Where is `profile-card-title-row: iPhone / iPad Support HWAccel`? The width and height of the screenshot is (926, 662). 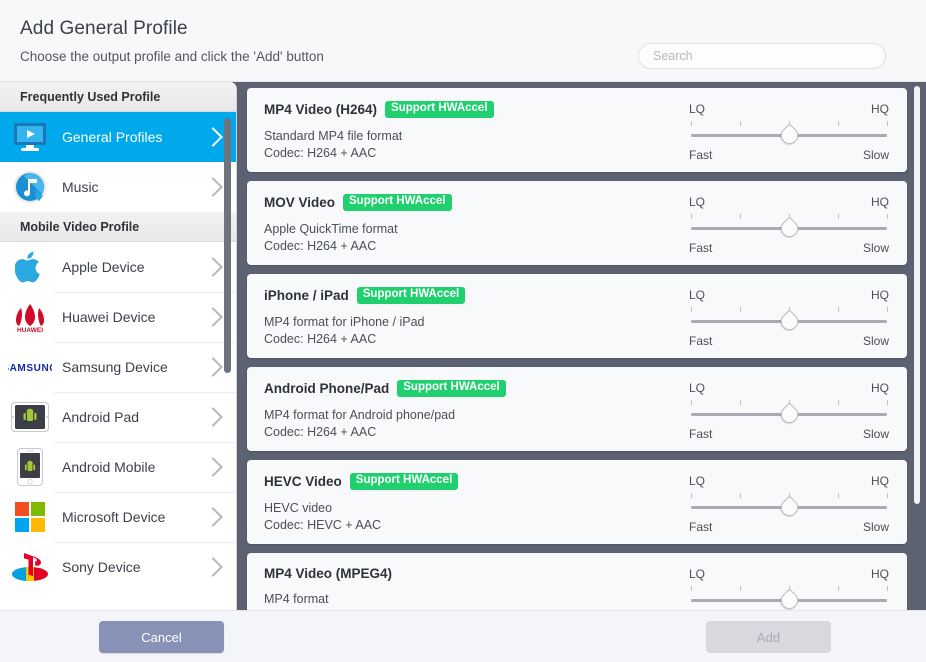 profile-card-title-row: iPhone / iPad Support HWAccel is located at coordinates (470, 295).